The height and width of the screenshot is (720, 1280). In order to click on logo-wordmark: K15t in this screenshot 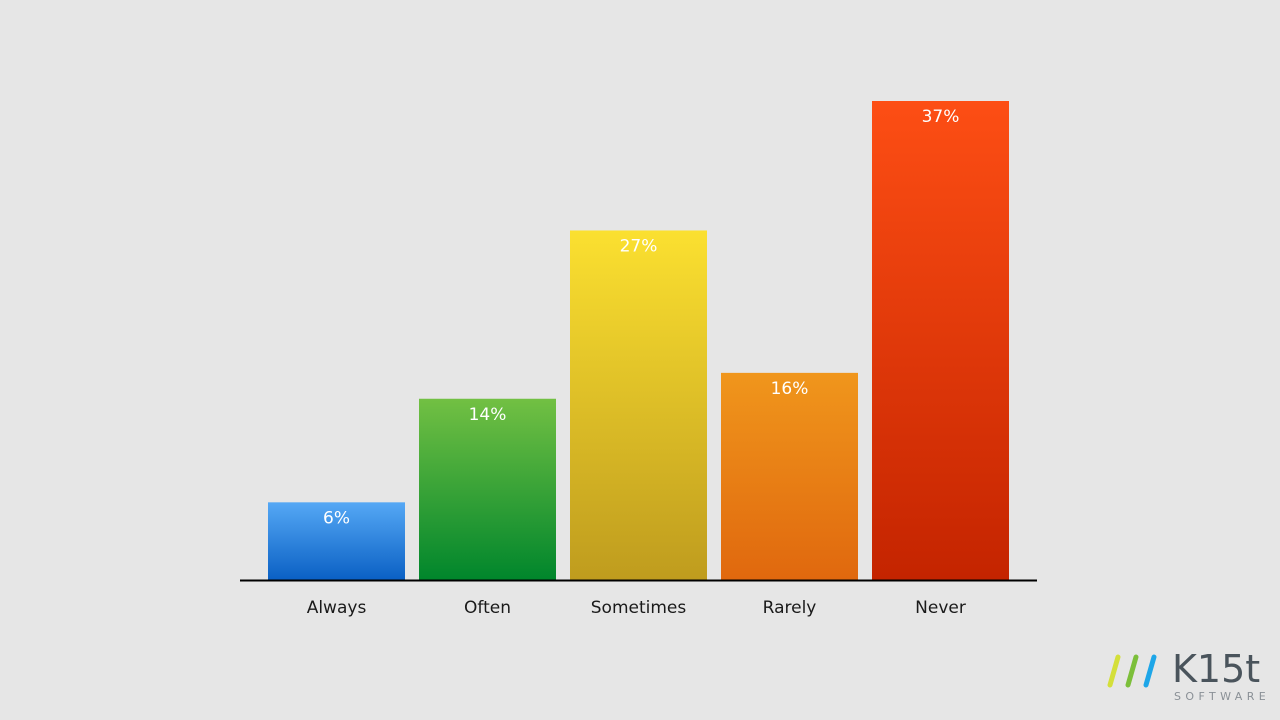, I will do `click(1216, 669)`.